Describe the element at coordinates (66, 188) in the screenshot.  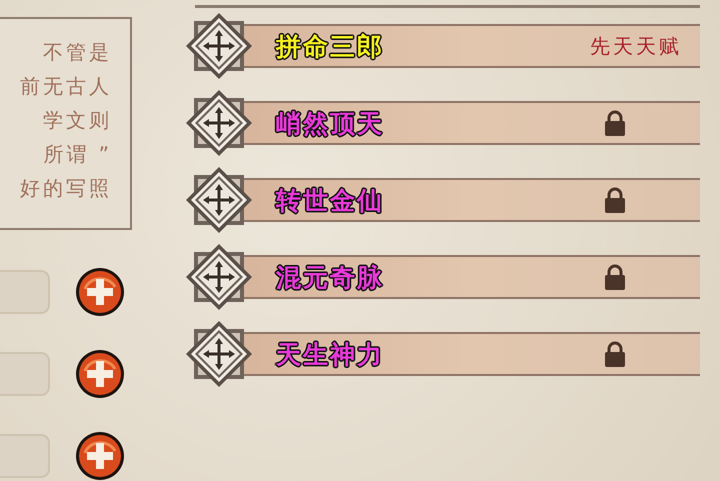
I see `description-line: 好的写照` at that location.